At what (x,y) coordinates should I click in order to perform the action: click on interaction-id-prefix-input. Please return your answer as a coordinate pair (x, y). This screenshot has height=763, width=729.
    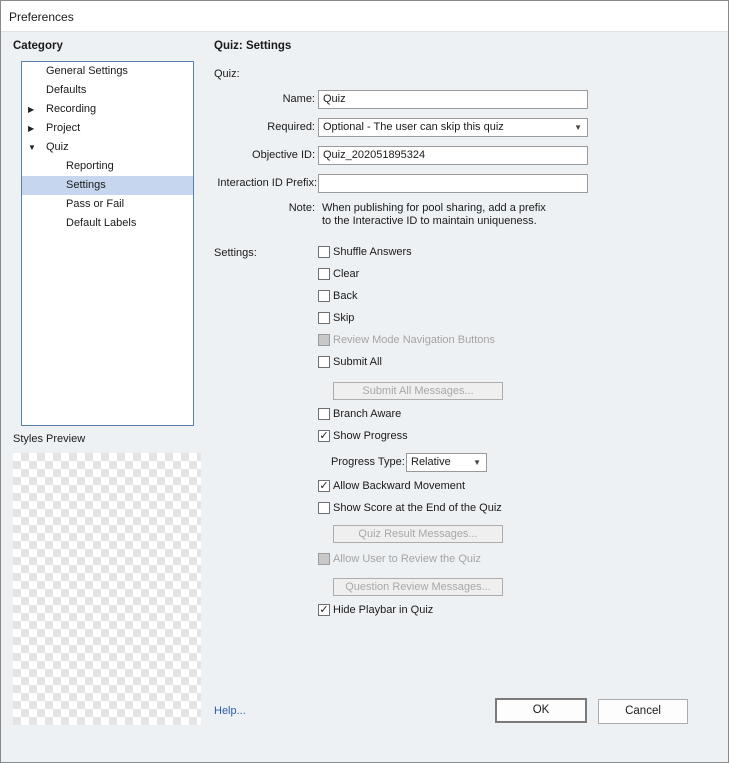
    Looking at the image, I should click on (453, 183).